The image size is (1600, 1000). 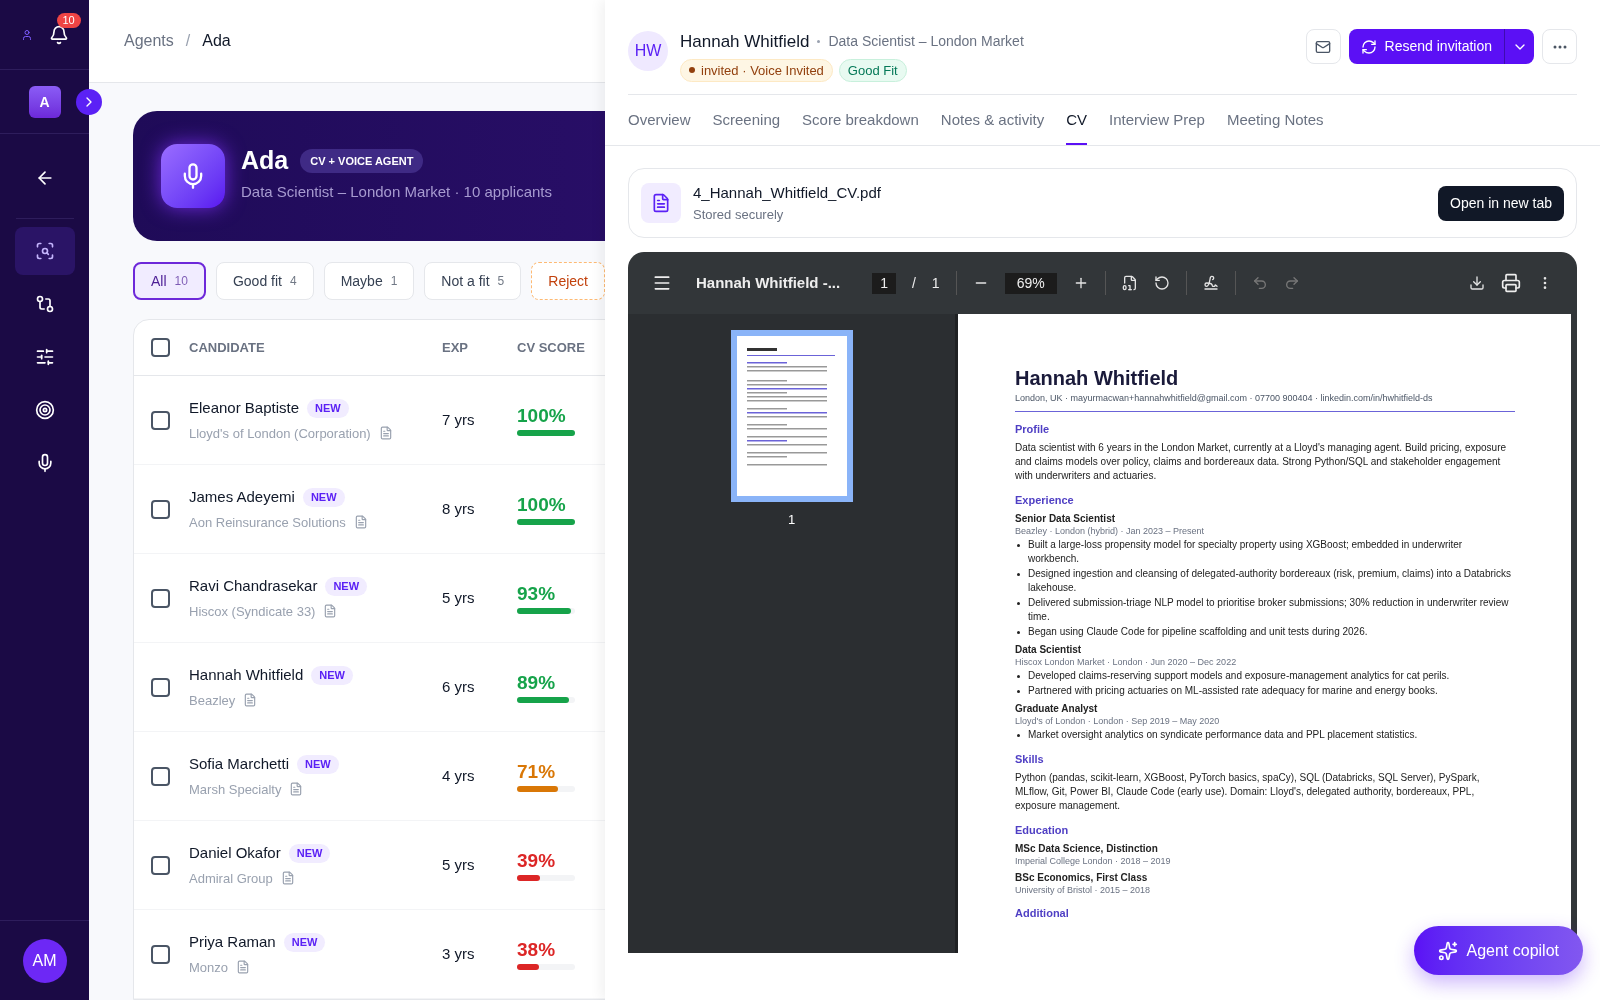 What do you see at coordinates (1275, 126) in the screenshot?
I see `tab: Meeting Notes` at bounding box center [1275, 126].